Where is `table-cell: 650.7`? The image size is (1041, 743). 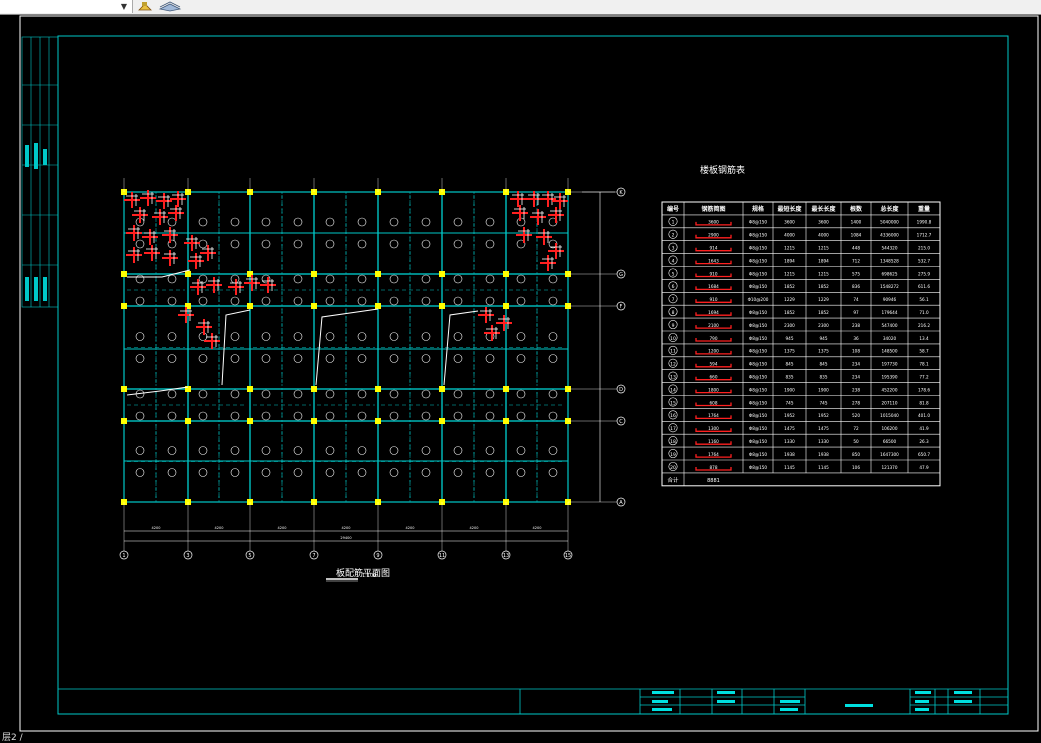 table-cell: 650.7 is located at coordinates (924, 454).